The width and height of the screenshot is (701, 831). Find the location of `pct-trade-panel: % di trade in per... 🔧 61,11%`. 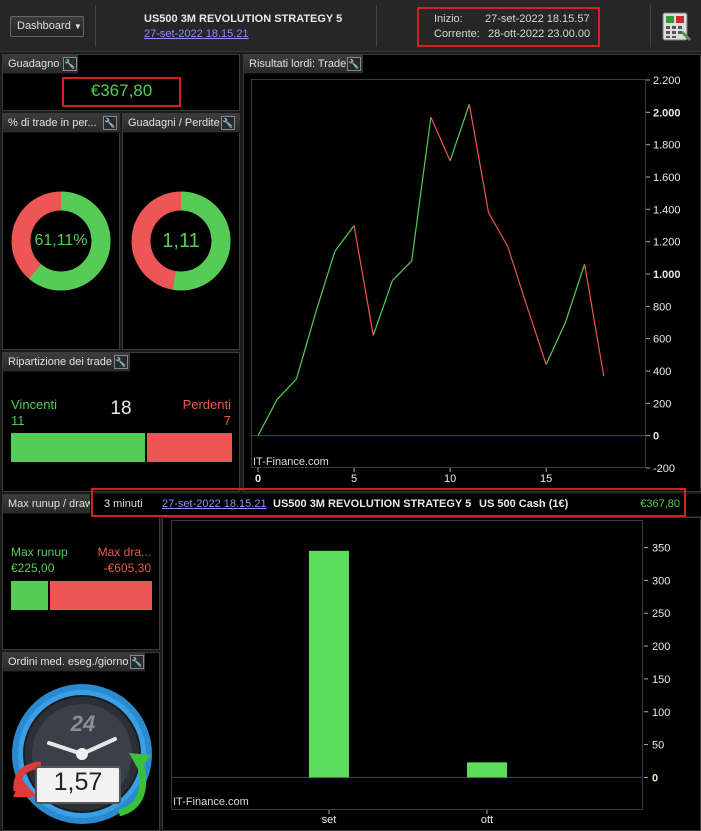

pct-trade-panel: % di trade in per... 🔧 61,11% is located at coordinates (61, 231).